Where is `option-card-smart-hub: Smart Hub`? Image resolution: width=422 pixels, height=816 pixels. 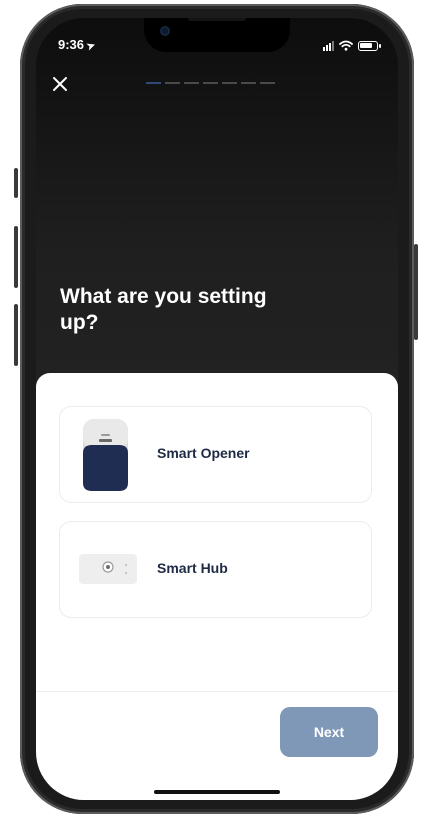 option-card-smart-hub: Smart Hub is located at coordinates (215, 569).